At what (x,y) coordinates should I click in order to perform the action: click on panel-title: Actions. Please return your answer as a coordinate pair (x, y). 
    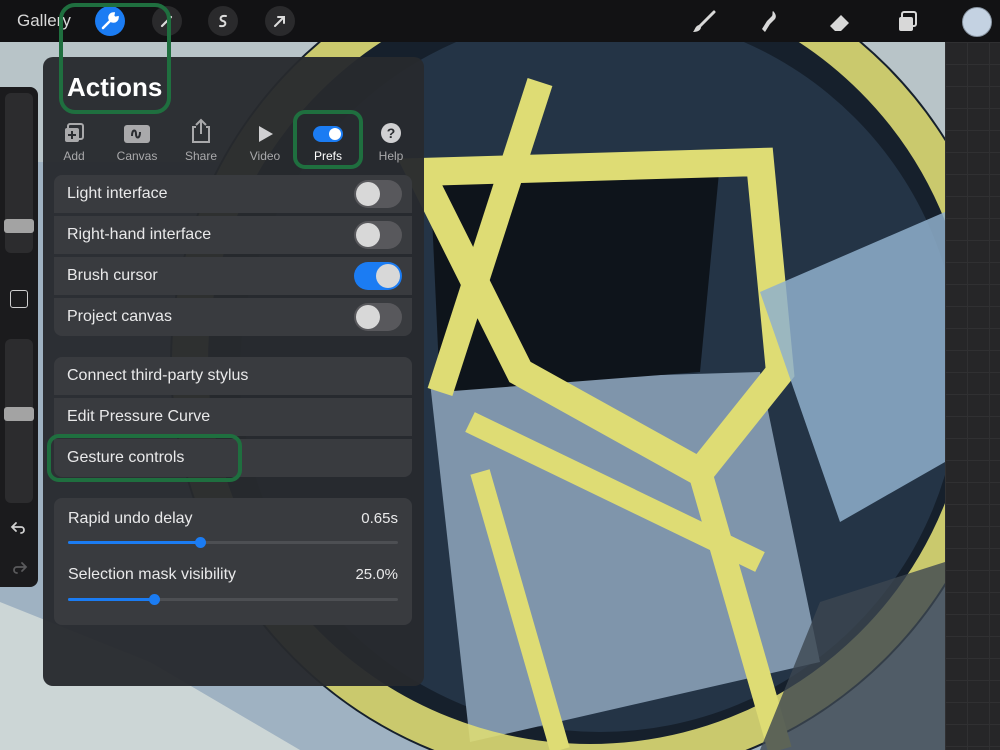
    Looking at the image, I should click on (115, 87).